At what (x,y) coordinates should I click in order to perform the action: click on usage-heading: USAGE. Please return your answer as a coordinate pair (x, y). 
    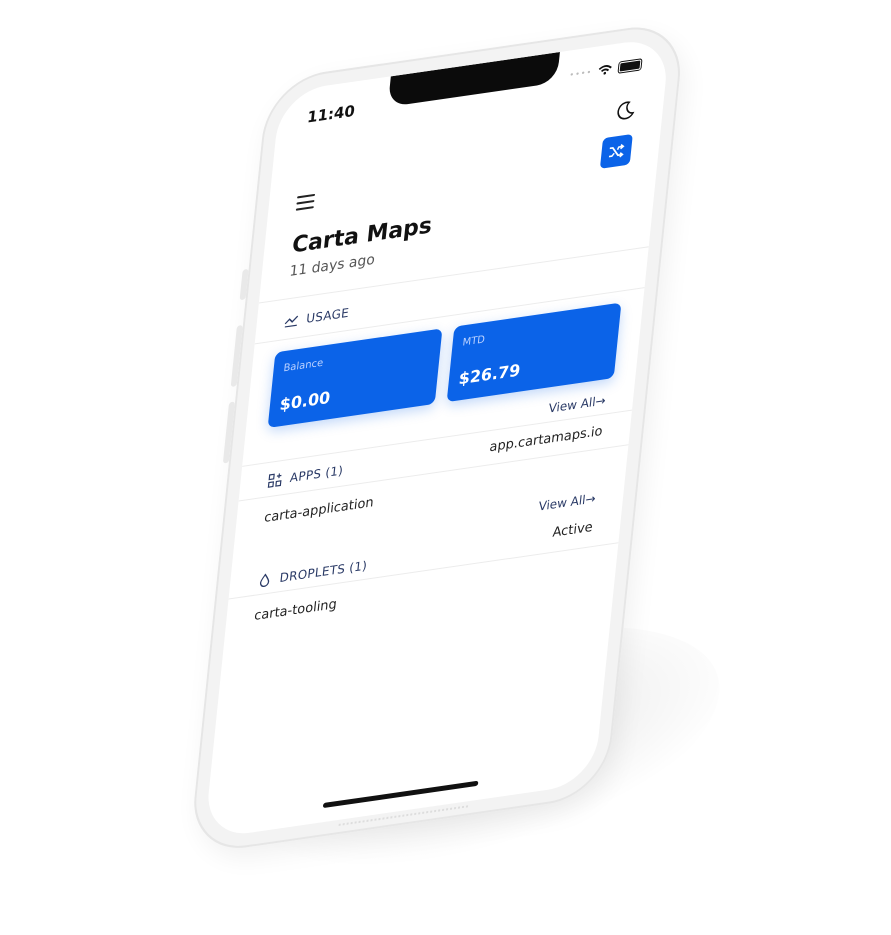
    Looking at the image, I should click on (327, 315).